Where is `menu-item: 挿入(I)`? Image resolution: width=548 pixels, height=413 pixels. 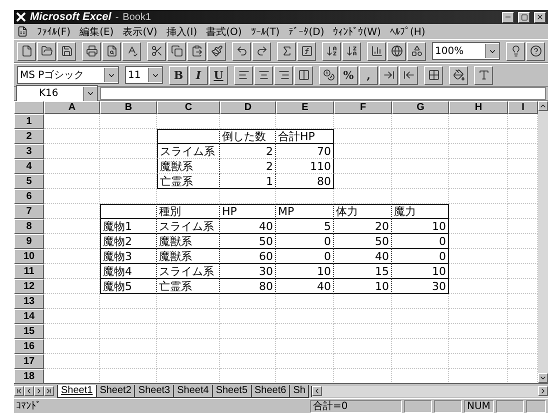
menu-item: 挿入(I) is located at coordinates (182, 31).